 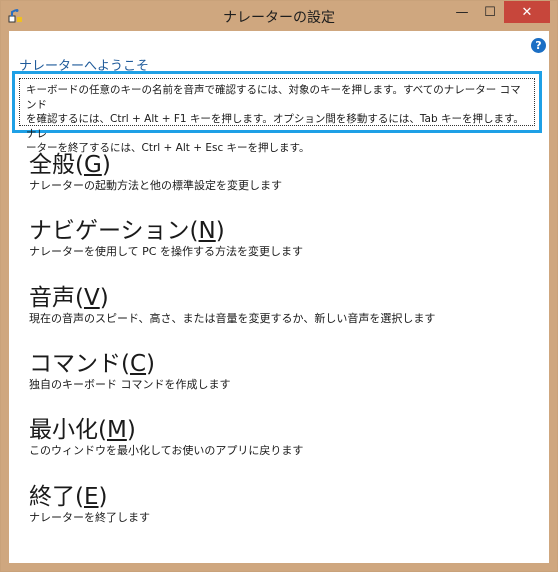 I want to click on menu-item-title-text: 音声(, so click(x=56, y=298).